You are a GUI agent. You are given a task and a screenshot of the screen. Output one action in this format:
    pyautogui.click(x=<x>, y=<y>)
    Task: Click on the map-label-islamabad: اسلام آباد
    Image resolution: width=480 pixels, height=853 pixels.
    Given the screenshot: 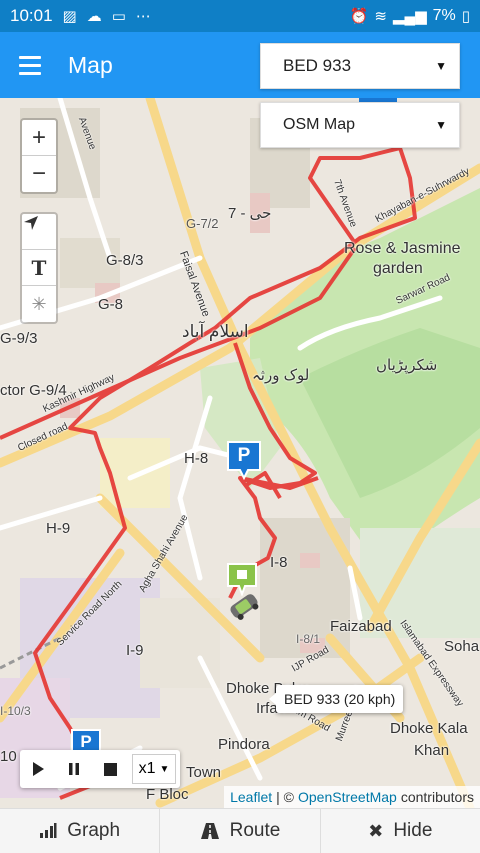 What is the action you would take?
    pyautogui.click(x=215, y=331)
    